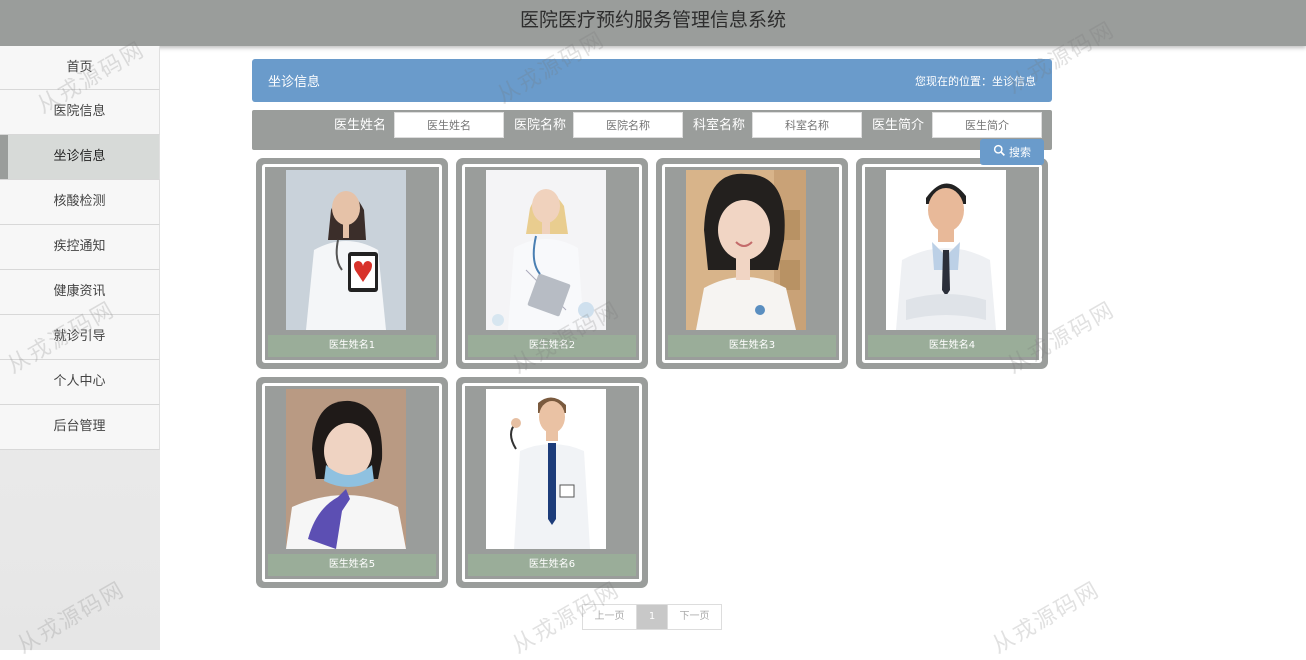 This screenshot has height=660, width=1306. Describe the element at coordinates (552, 346) in the screenshot. I see `doctor-name: 医生姓名2` at that location.